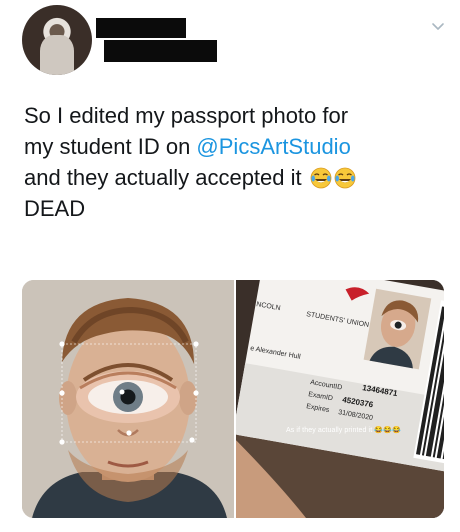 Image resolution: width=460 pixels, height=532 pixels. What do you see at coordinates (110, 146) in the screenshot?
I see `tweet-text-segment: my student ID on` at bounding box center [110, 146].